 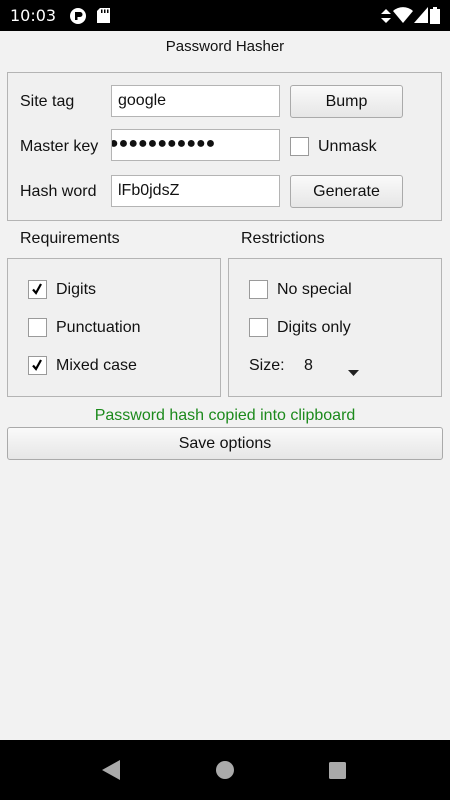 What do you see at coordinates (96, 365) in the screenshot?
I see `mixed-case-label: Mixed case` at bounding box center [96, 365].